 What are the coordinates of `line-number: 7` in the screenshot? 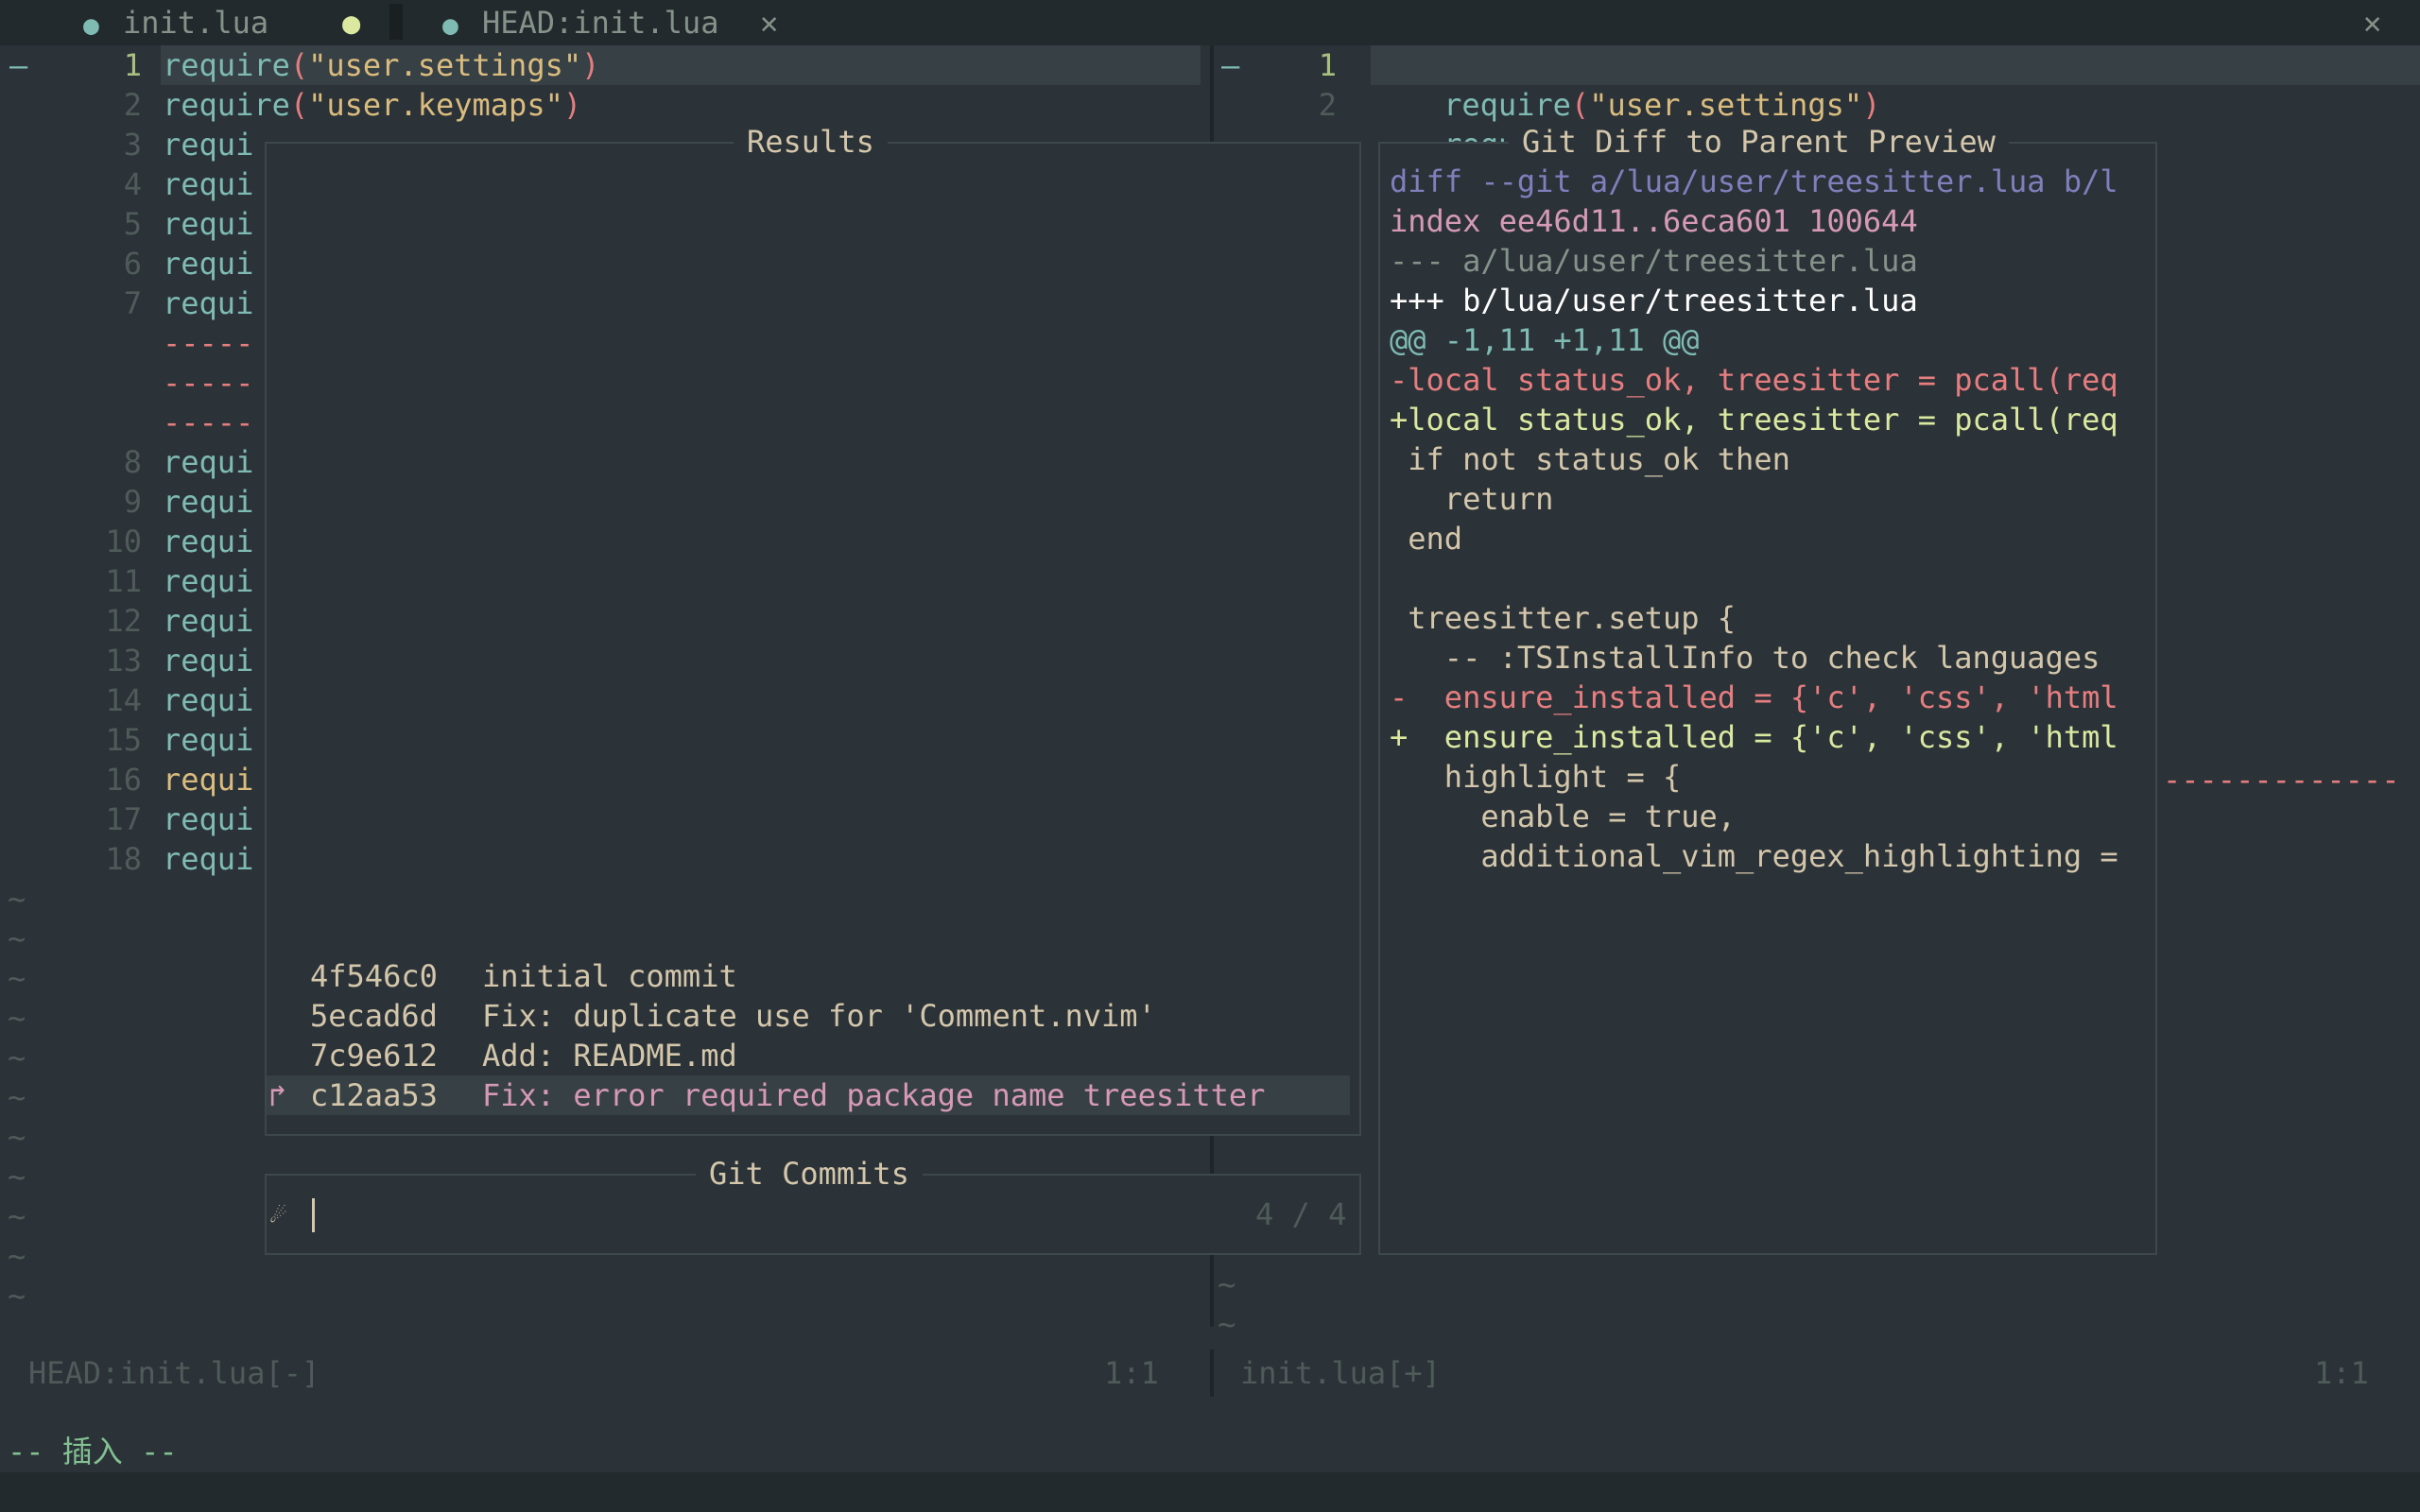 It's located at (132, 303).